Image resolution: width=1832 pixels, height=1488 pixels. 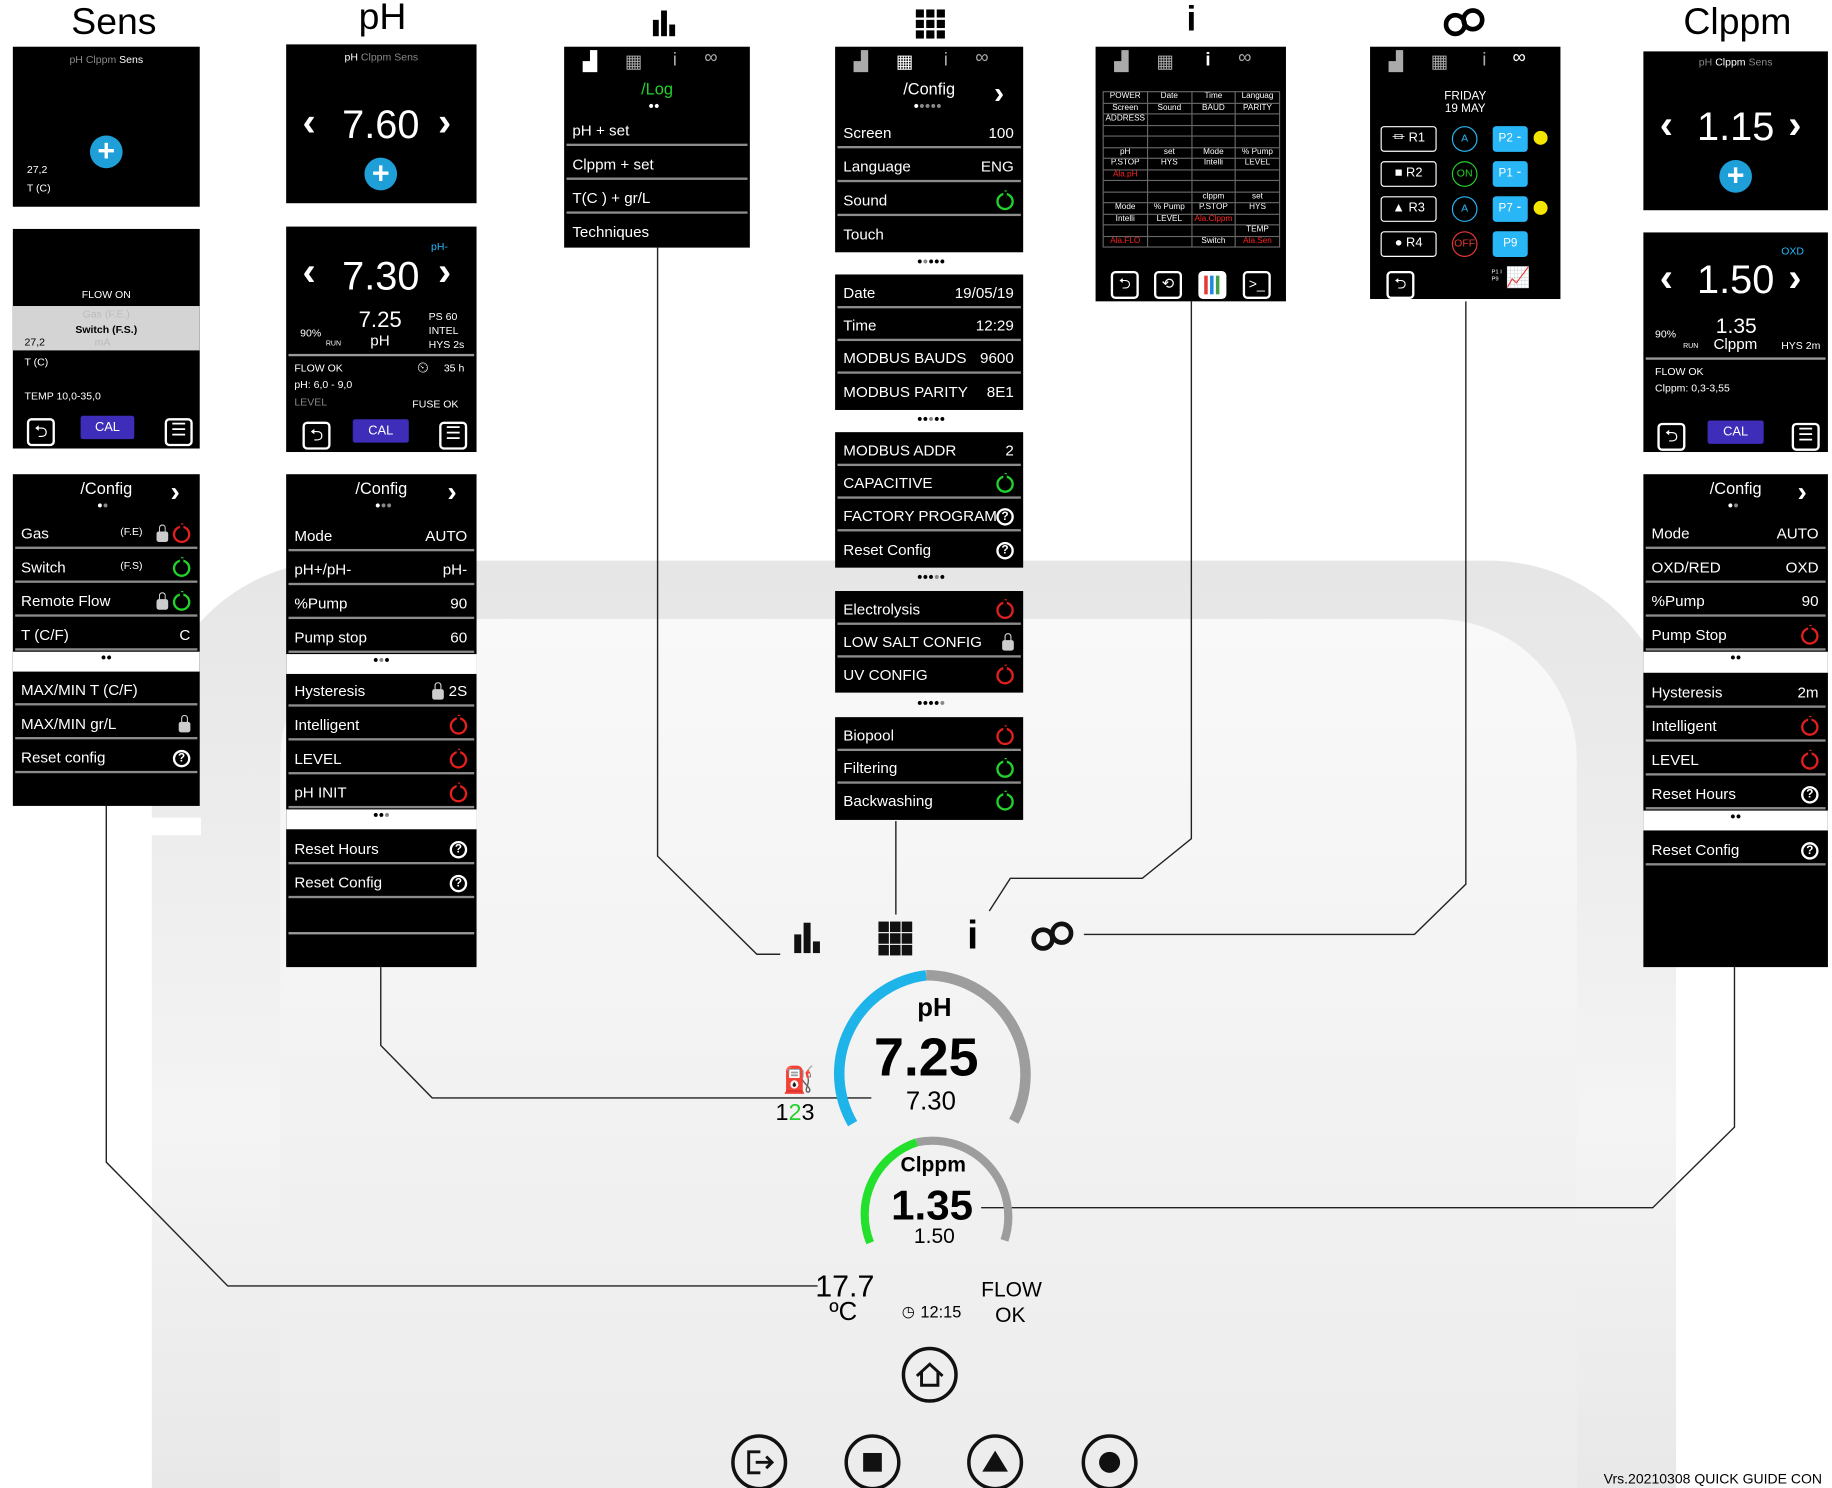 What do you see at coordinates (1168, 285) in the screenshot?
I see `refresh-icon: ⟲` at bounding box center [1168, 285].